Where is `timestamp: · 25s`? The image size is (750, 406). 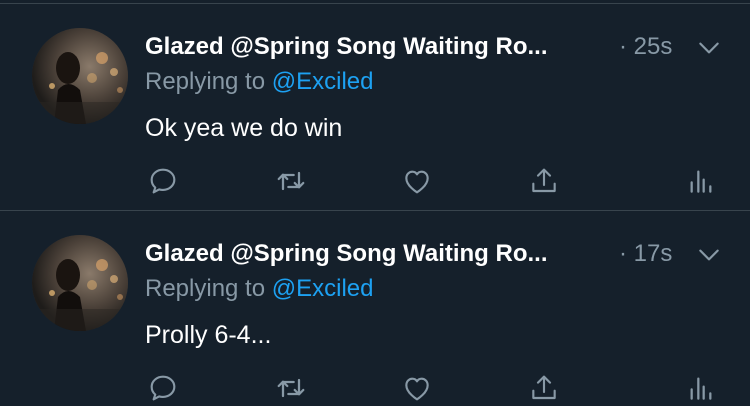
timestamp: · 25s is located at coordinates (645, 47).